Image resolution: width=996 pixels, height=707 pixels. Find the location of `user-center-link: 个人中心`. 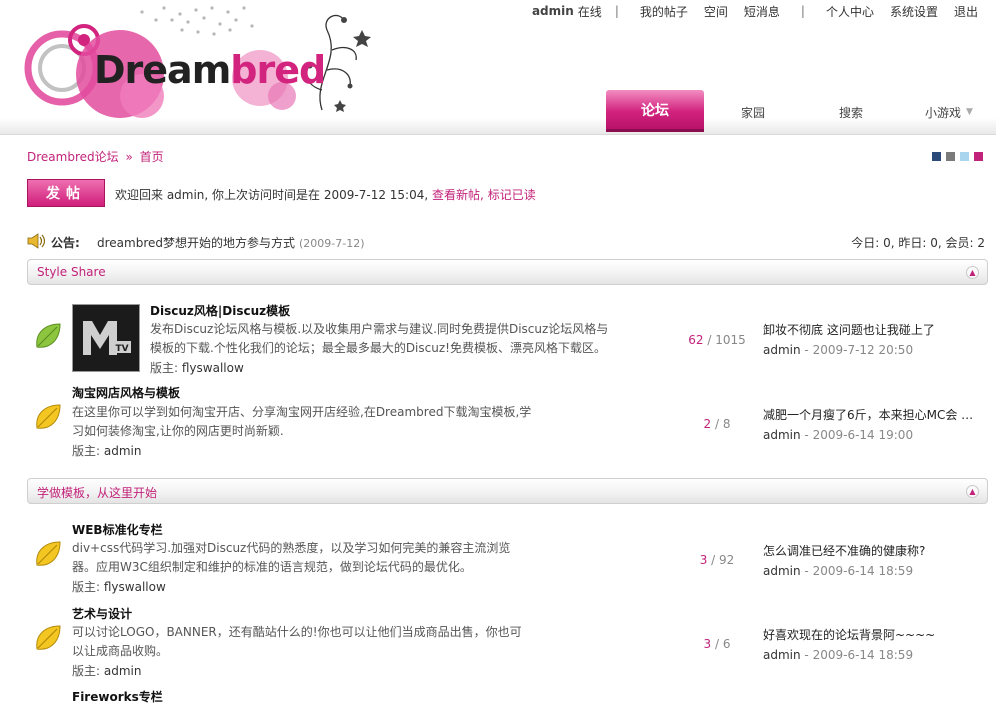

user-center-link: 个人中心 is located at coordinates (850, 11).